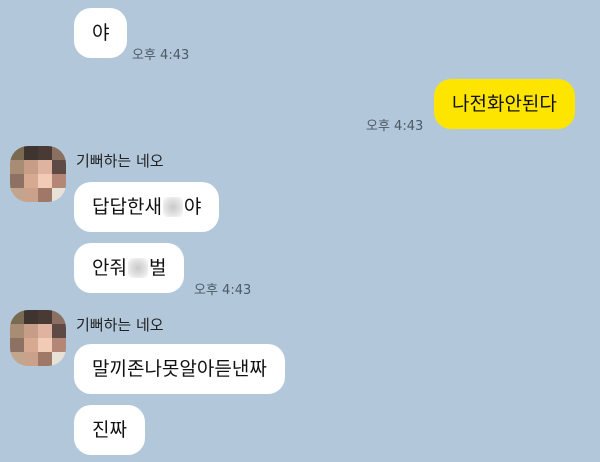  I want to click on message-text-part: 야, so click(192, 207).